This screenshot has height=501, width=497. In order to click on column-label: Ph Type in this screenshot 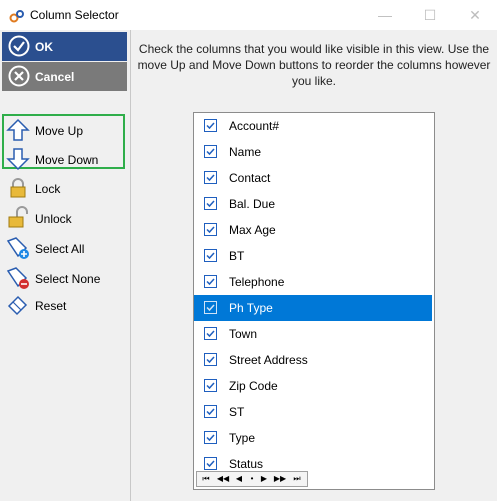, I will do `click(251, 308)`.